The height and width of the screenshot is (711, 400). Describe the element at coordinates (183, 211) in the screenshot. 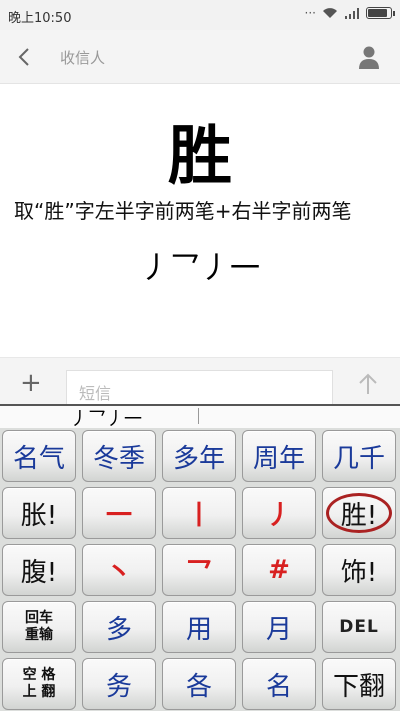

I see `description-text: 取“胜”字左半字前两笔+右半字前两笔` at that location.